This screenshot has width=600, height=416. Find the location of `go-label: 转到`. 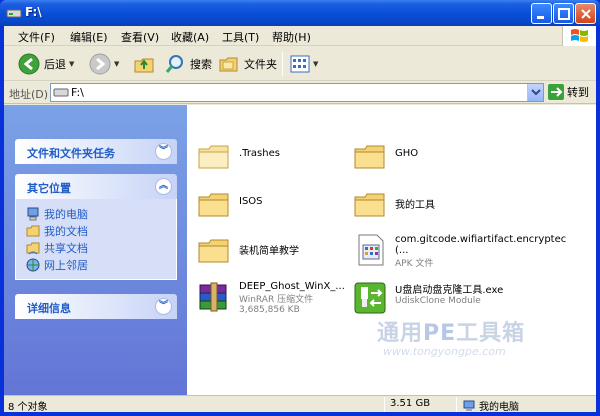

go-label: 转到 is located at coordinates (578, 92).